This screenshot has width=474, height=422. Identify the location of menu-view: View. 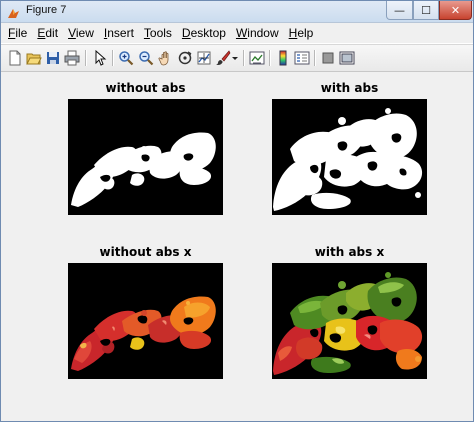
(81, 33).